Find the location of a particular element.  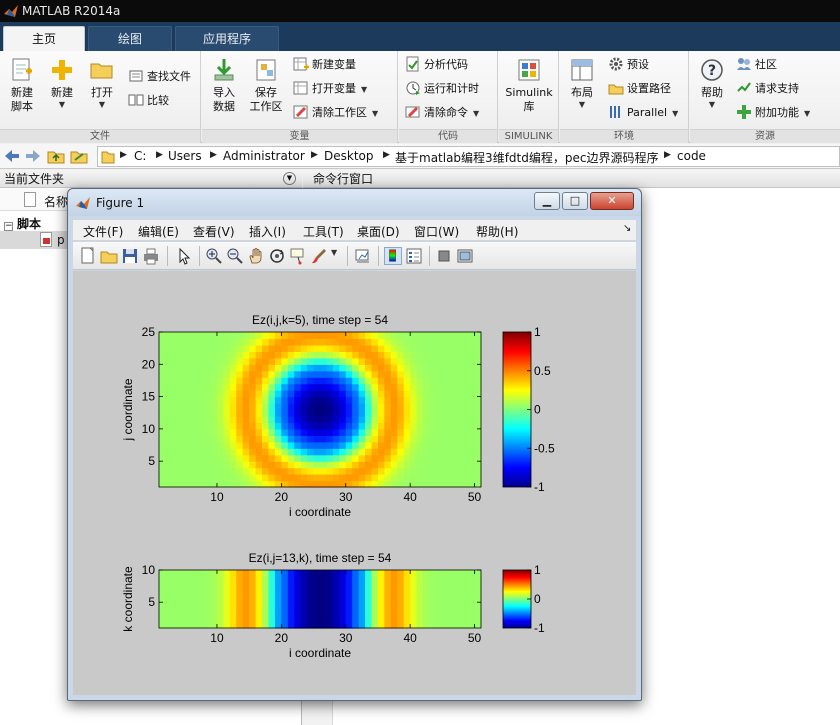

chevron-down-icon: ▼ is located at coordinates (336, 257).